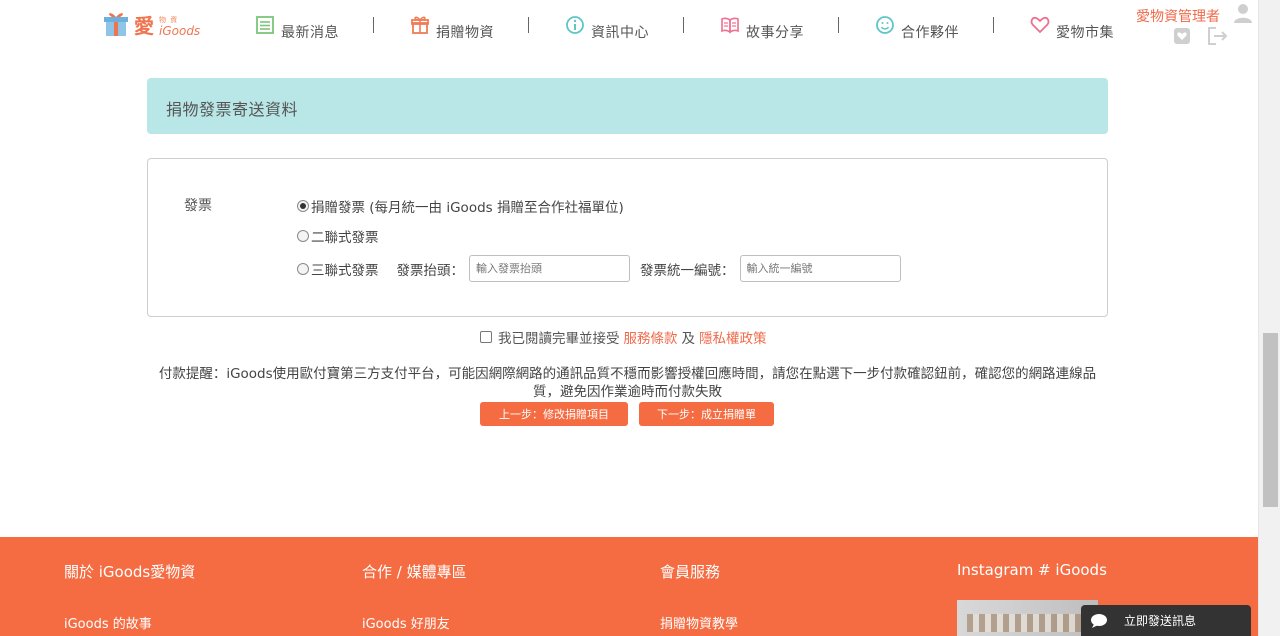  I want to click on logout-icon, so click(1217, 36).